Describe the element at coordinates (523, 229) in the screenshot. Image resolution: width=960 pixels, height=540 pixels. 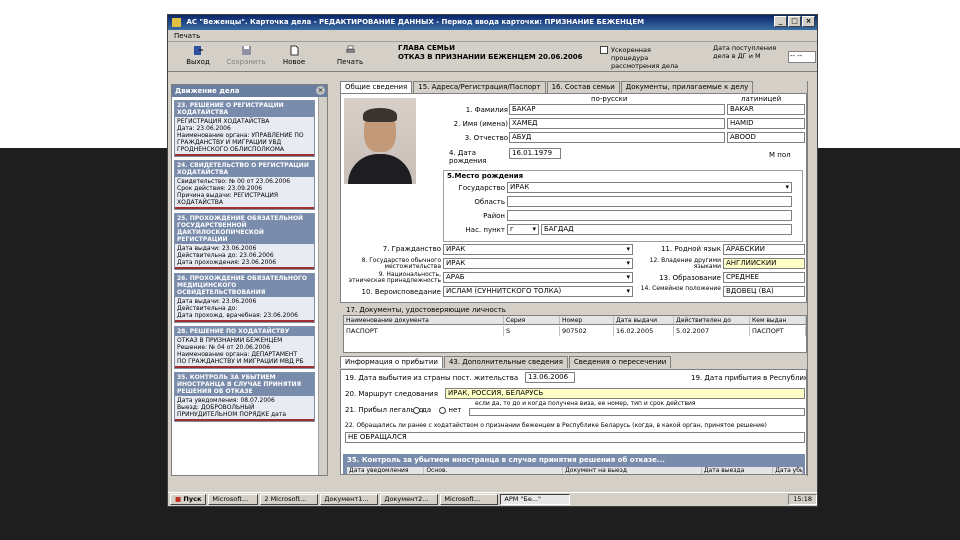
I see `birth-city-type-select: г` at that location.